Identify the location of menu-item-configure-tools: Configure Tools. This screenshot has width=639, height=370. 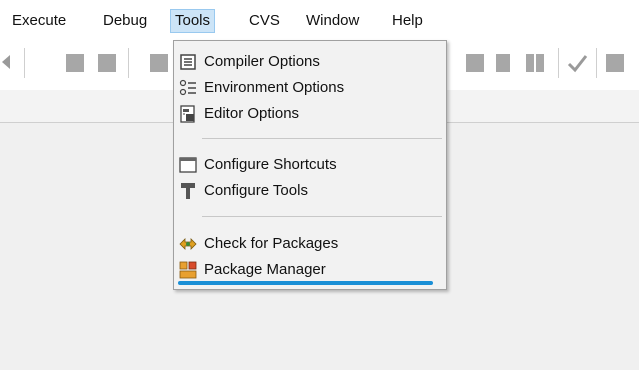
(310, 191).